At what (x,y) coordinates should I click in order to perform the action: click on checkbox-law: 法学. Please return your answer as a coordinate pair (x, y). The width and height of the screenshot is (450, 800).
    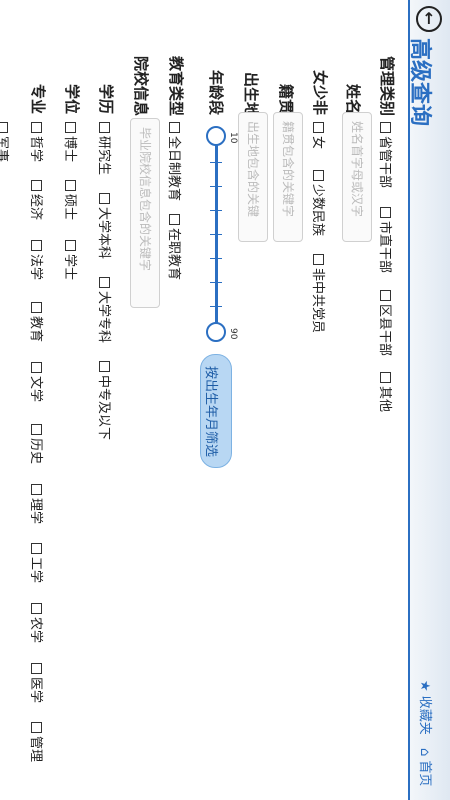
    Looking at the image, I should click on (37, 260).